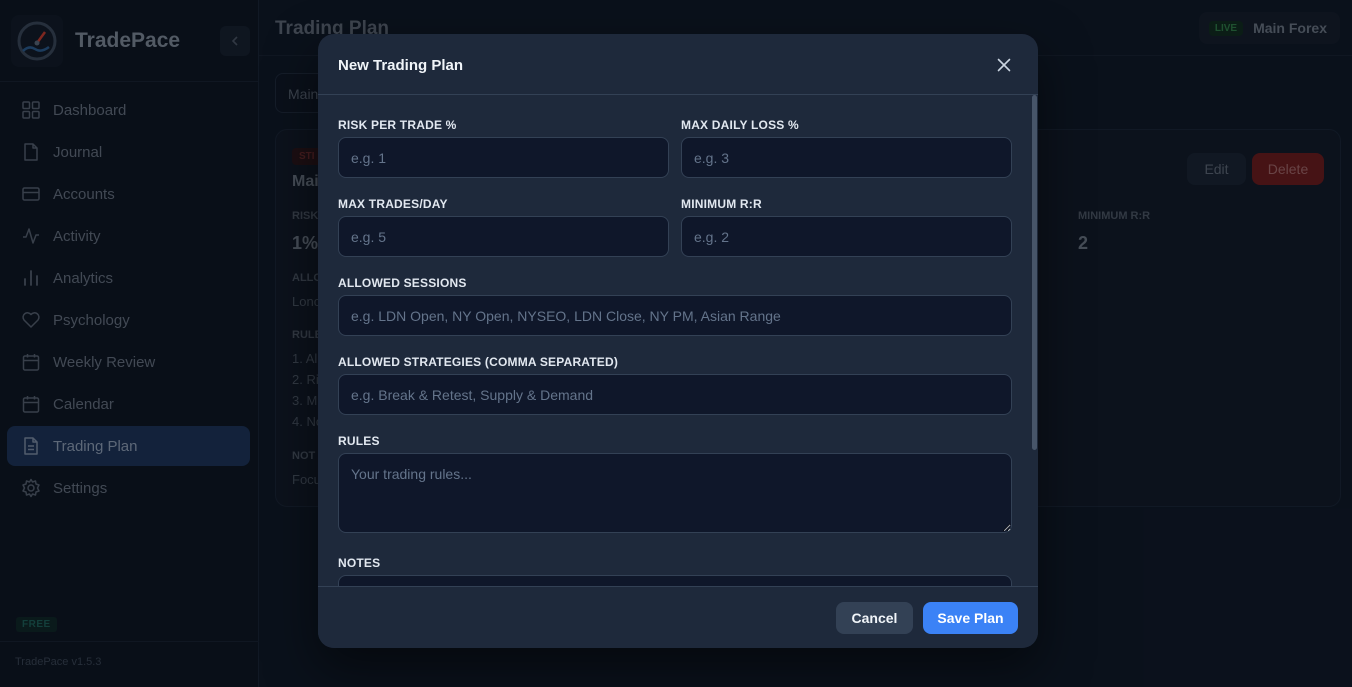  What do you see at coordinates (970, 618) in the screenshot?
I see `save-plan-button: Save Plan` at bounding box center [970, 618].